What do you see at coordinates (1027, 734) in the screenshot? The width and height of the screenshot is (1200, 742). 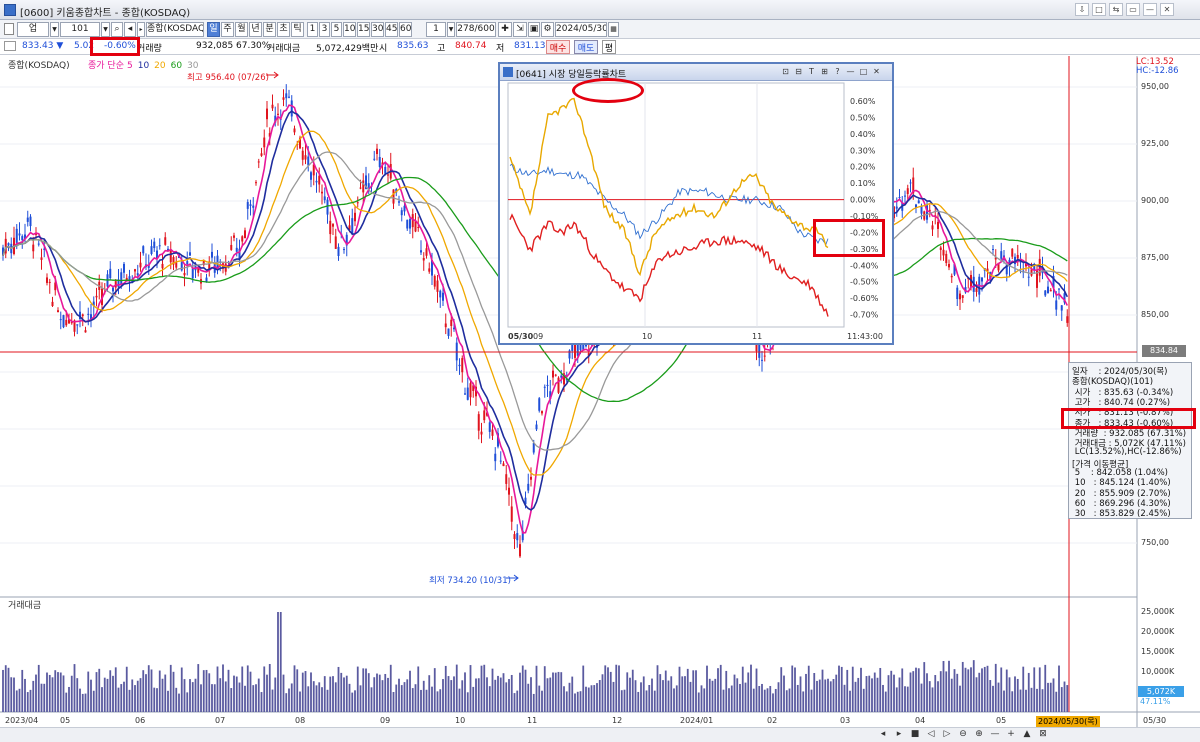 I see `up-icon: ▲` at bounding box center [1027, 734].